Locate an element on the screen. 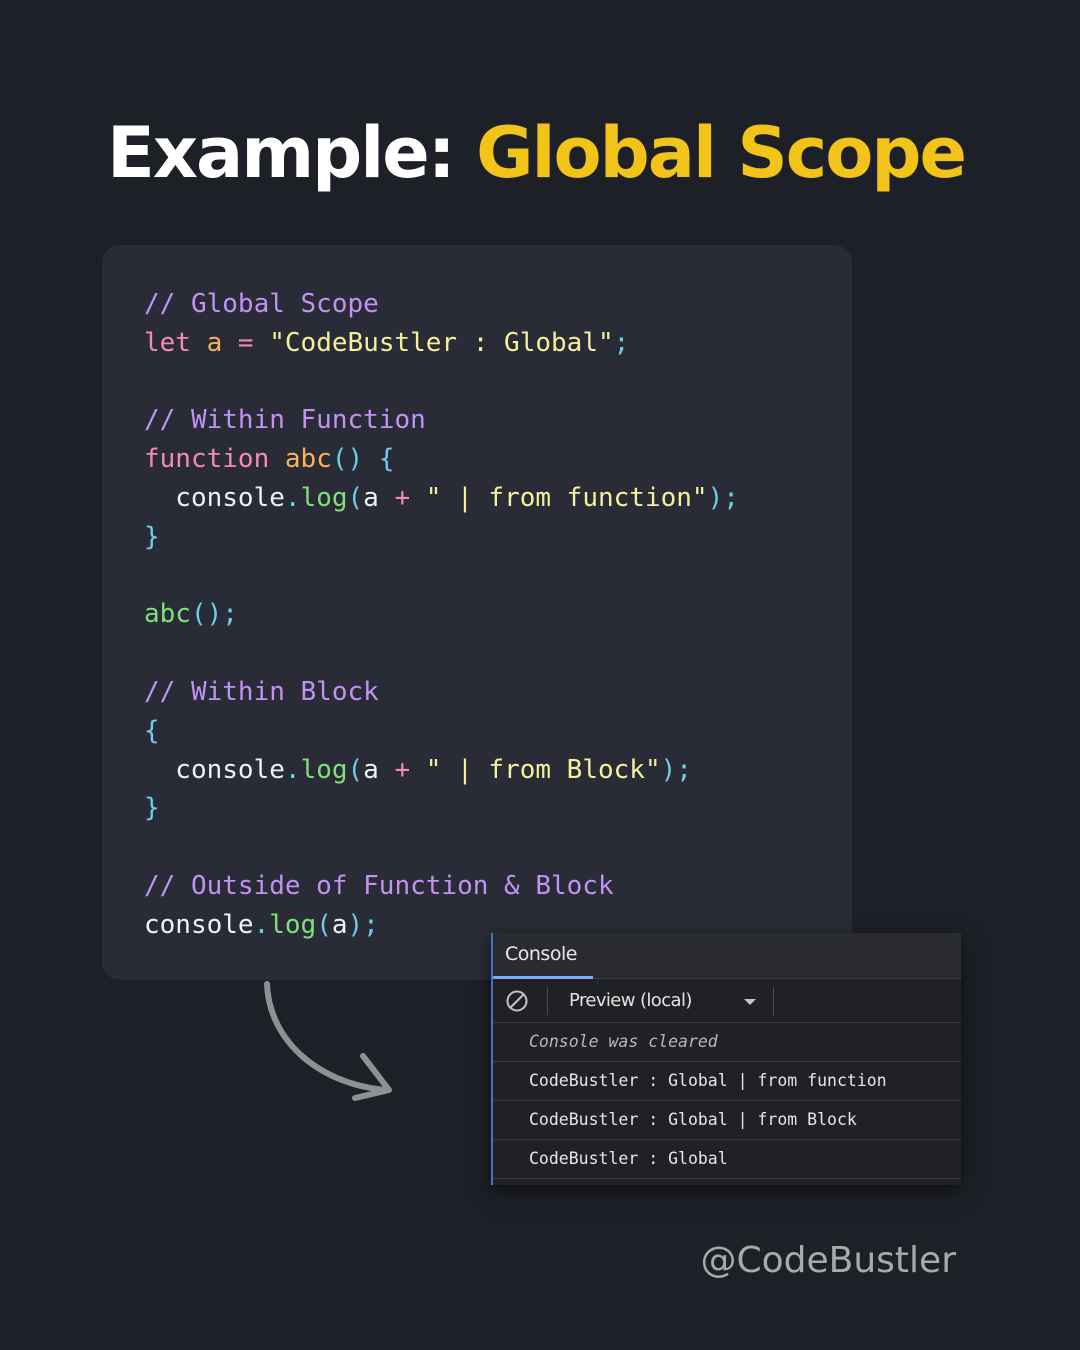 This screenshot has width=1080, height=1350. page-title: Example: Global Scope is located at coordinates (537, 153).